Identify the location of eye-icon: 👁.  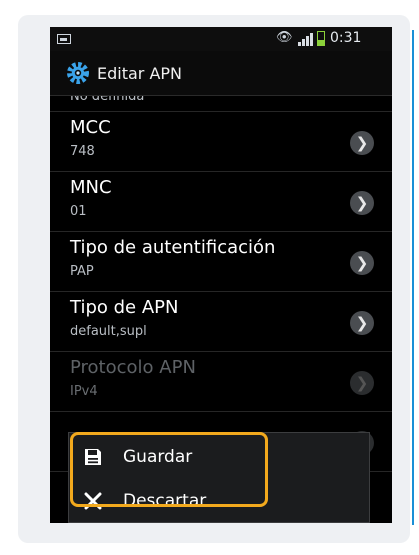
(284, 37).